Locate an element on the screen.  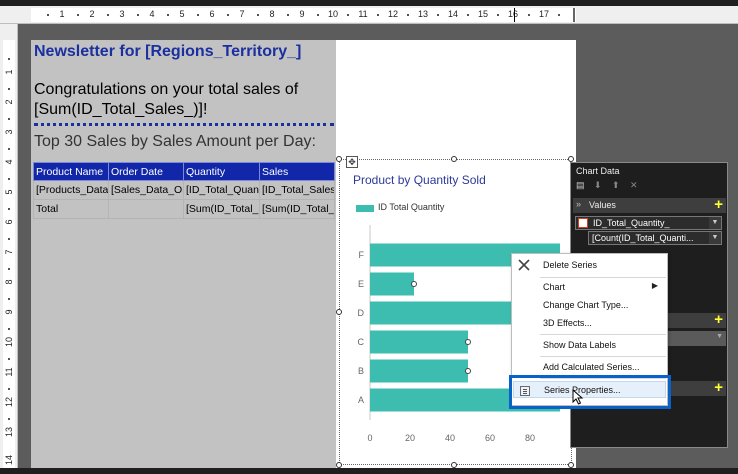
table-cell: [Products_Data_ is located at coordinates (71, 190).